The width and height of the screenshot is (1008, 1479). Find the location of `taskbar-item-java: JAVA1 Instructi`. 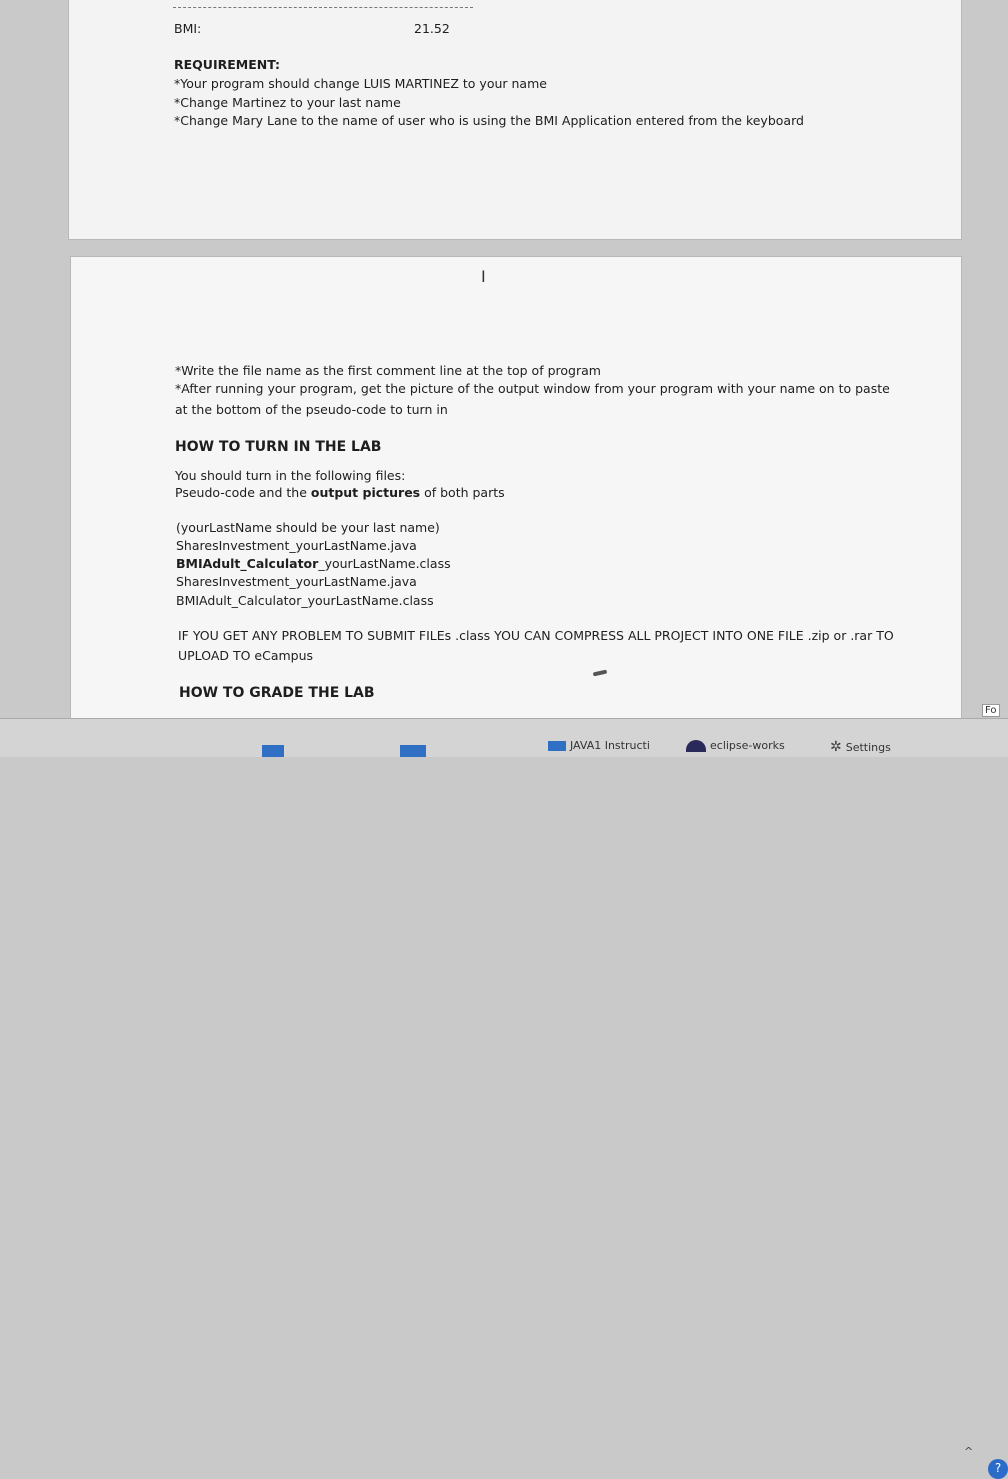

taskbar-item-java: JAVA1 Instructi is located at coordinates (599, 745).